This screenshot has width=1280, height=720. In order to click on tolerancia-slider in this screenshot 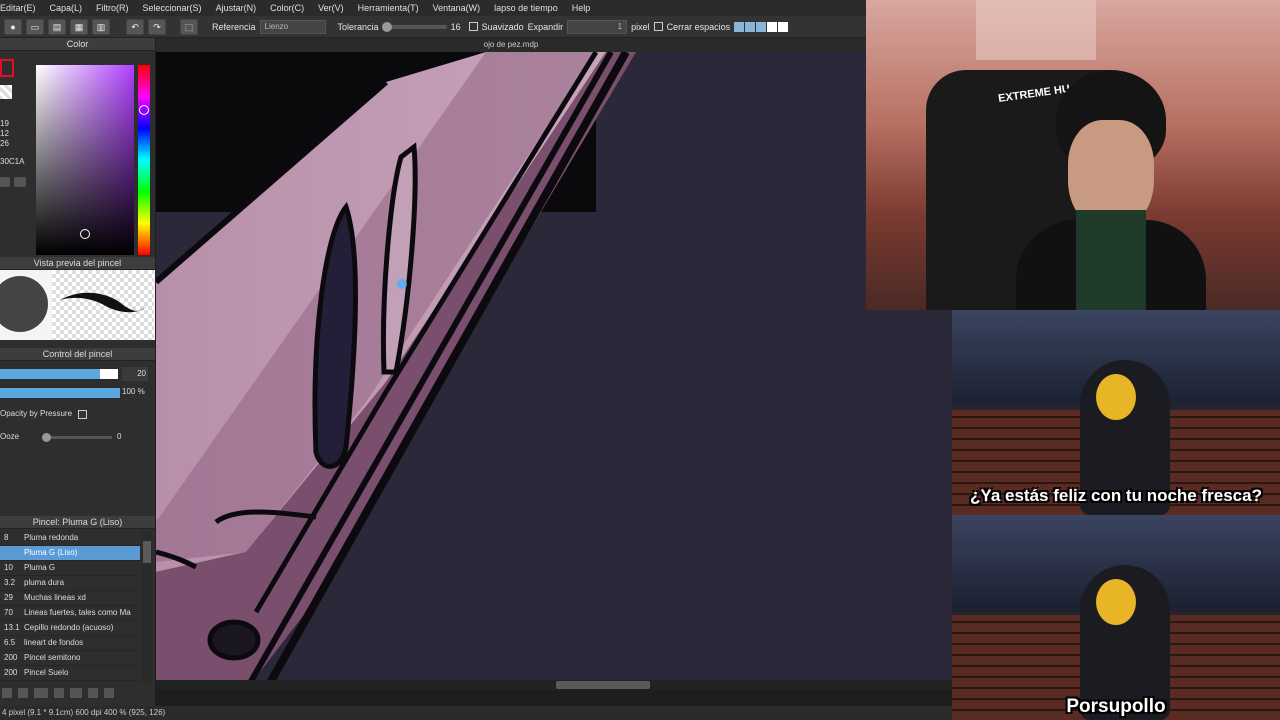, I will do `click(414, 26)`.